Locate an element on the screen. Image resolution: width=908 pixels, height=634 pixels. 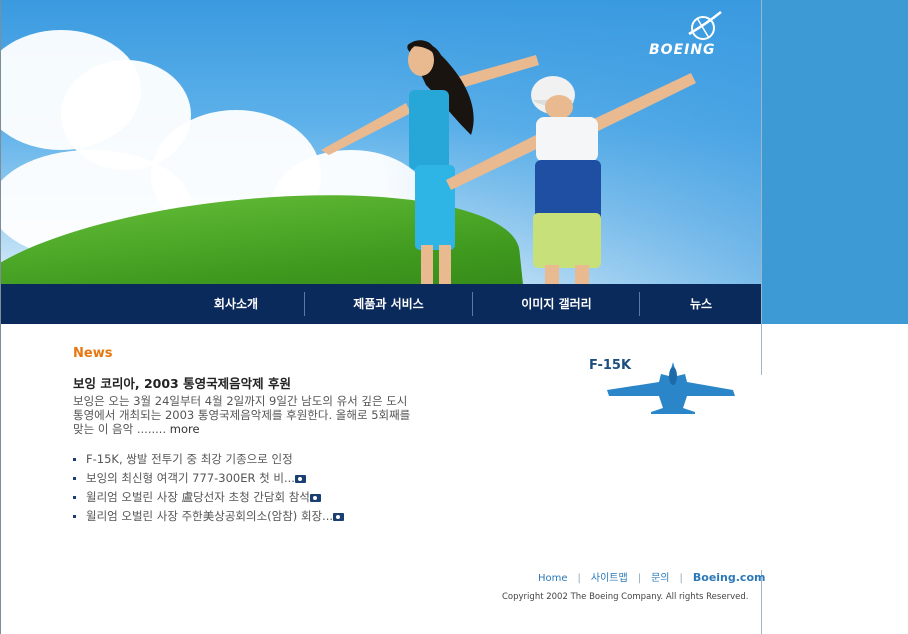
nav-item-company: 회사소개 is located at coordinates (236, 304).